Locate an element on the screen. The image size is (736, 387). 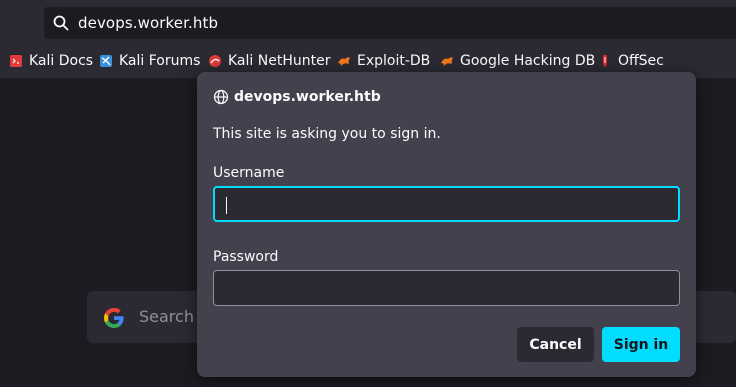
address-bar: devops.worker.htb is located at coordinates (390, 23).